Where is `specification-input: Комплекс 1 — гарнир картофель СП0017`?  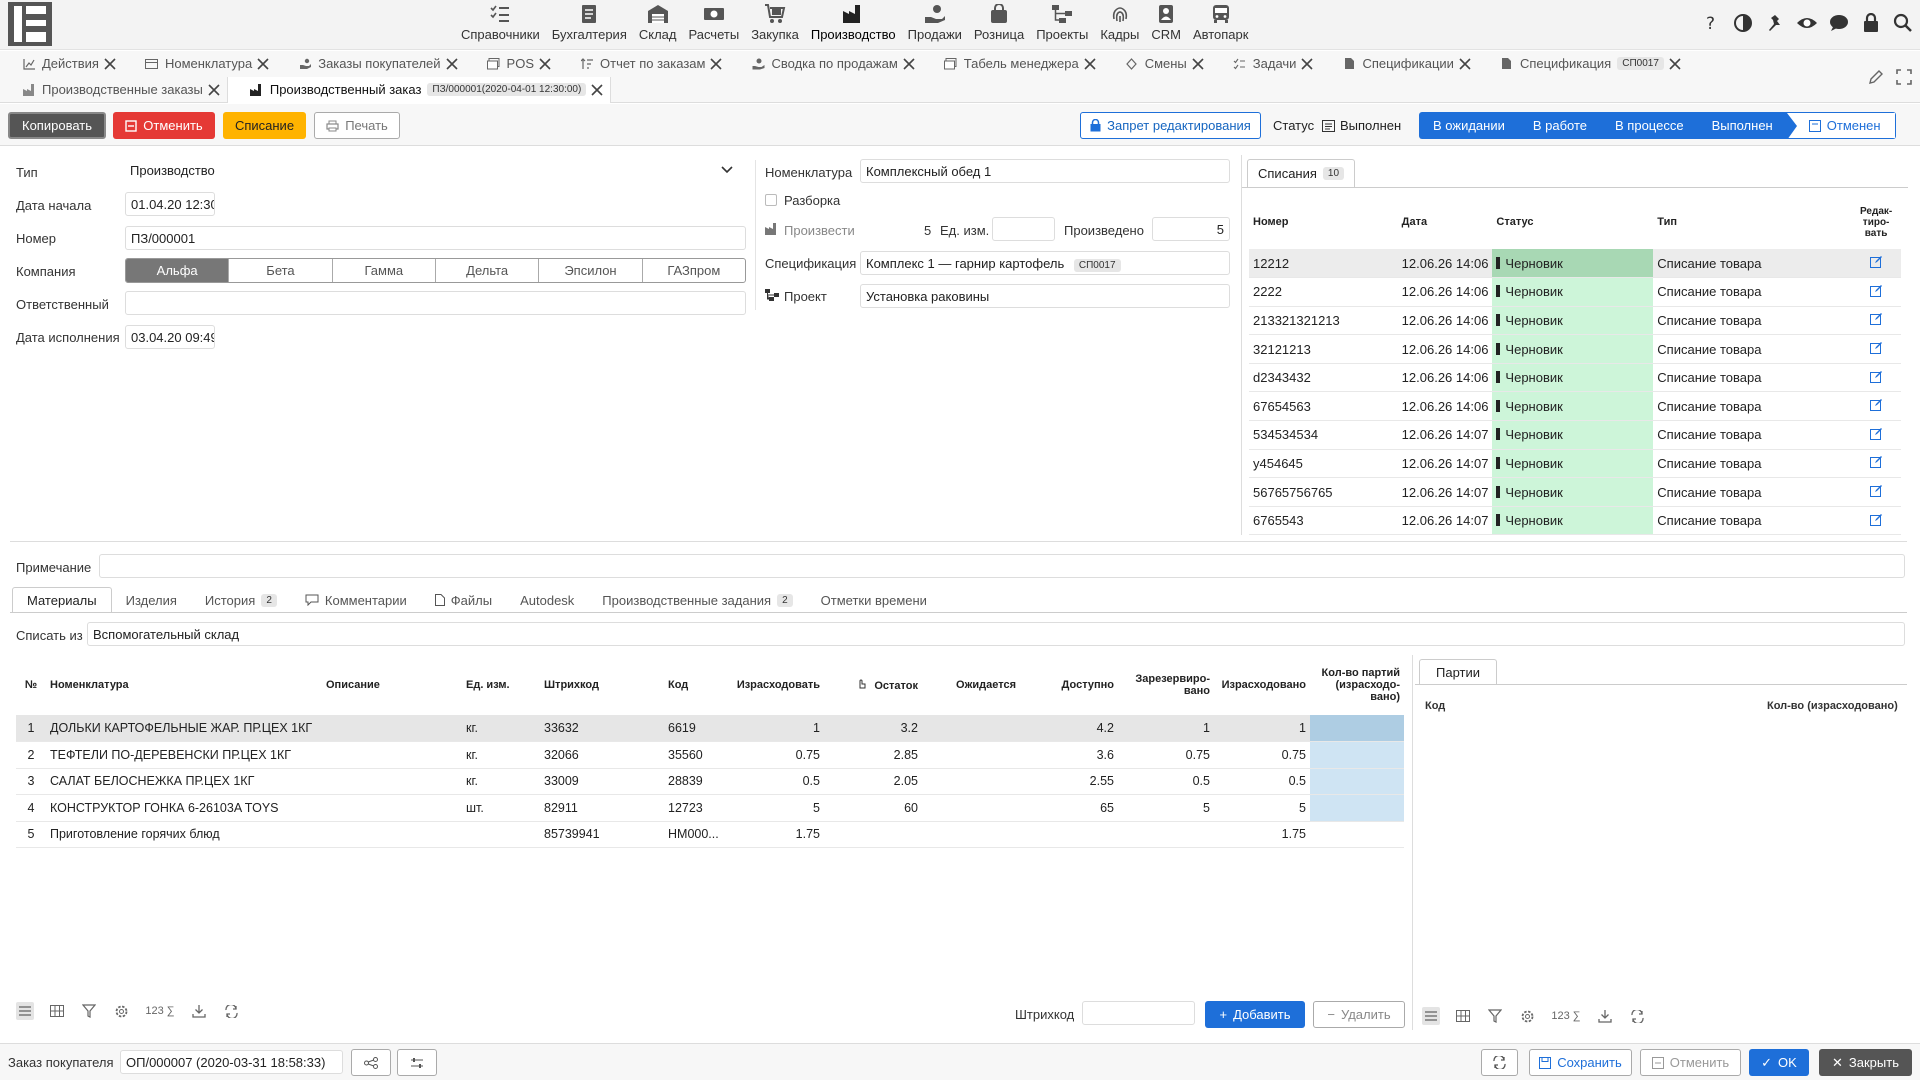
specification-input: Комплекс 1 — гарнир картофель СП0017 is located at coordinates (1045, 263).